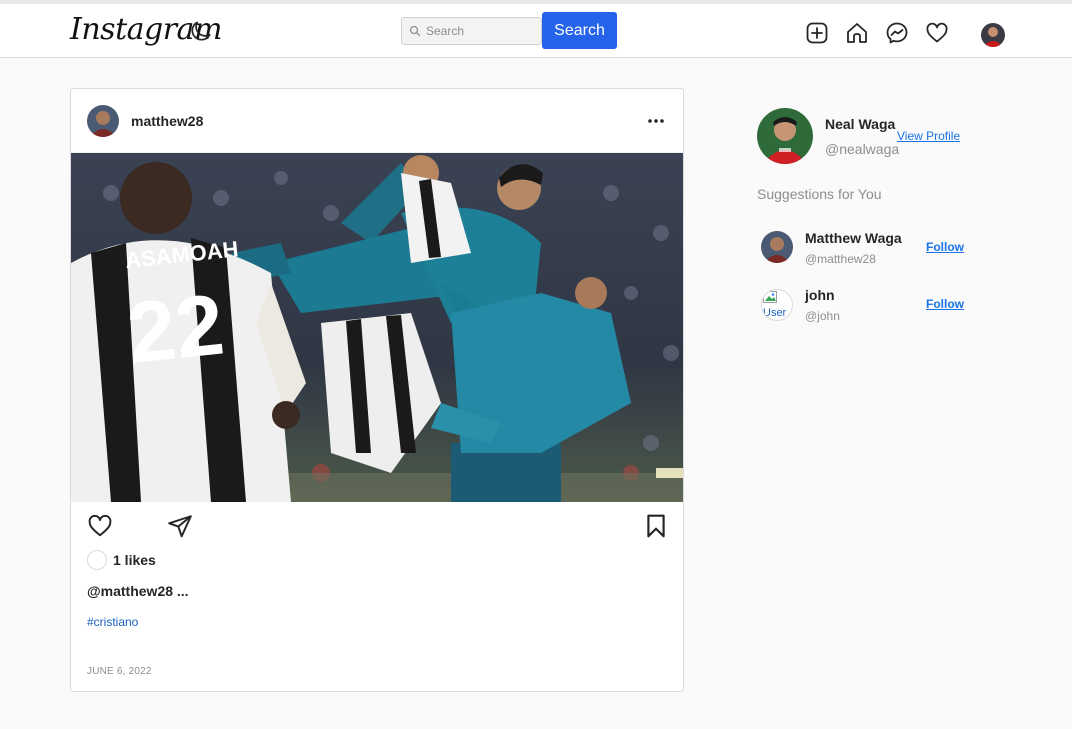  I want to click on post-date: JUNE 6, 2022, so click(119, 671).